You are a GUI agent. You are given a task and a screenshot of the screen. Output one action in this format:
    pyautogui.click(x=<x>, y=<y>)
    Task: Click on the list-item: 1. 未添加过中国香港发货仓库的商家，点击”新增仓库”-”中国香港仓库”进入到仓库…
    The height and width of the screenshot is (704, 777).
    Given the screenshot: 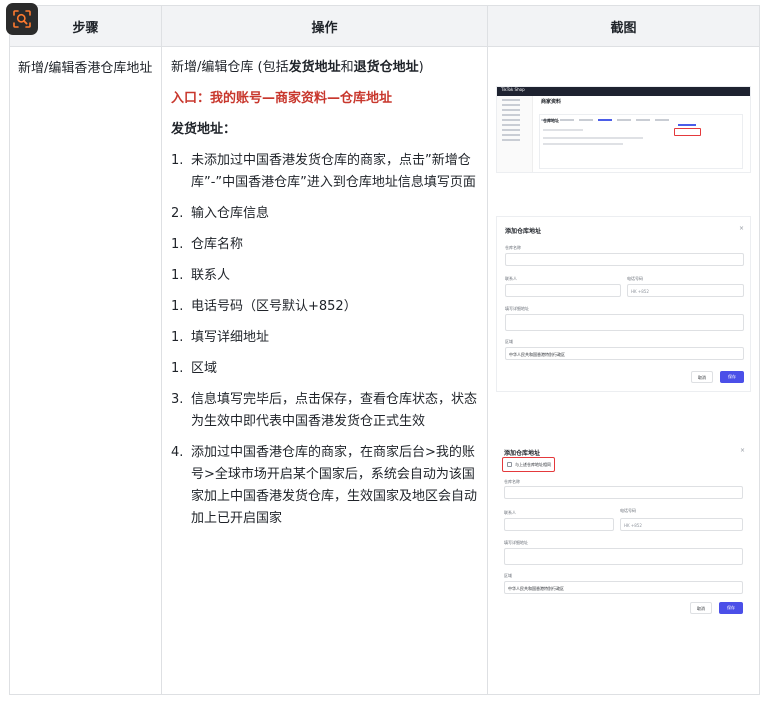 What is the action you would take?
    pyautogui.click(x=323, y=171)
    